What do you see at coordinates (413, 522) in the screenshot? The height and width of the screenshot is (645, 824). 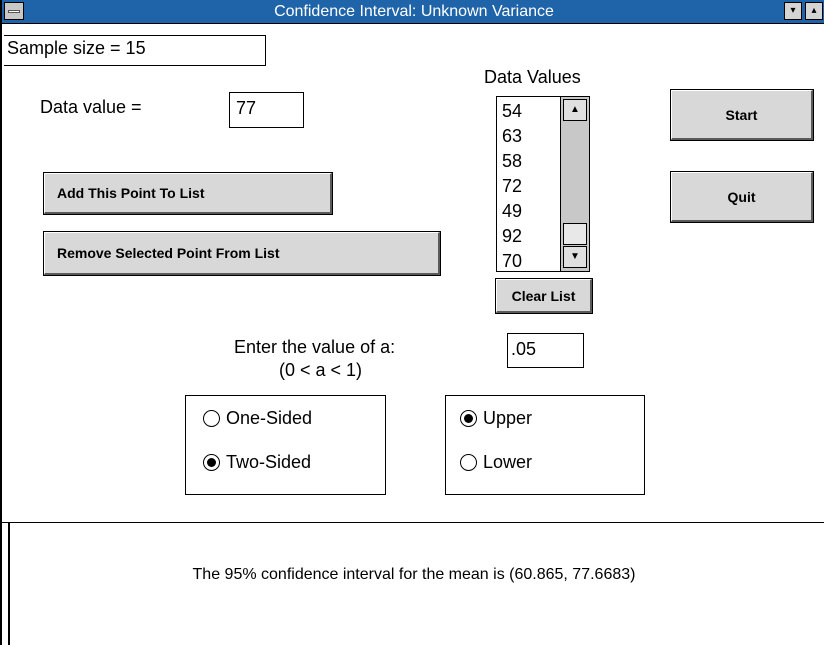 I see `divider` at bounding box center [413, 522].